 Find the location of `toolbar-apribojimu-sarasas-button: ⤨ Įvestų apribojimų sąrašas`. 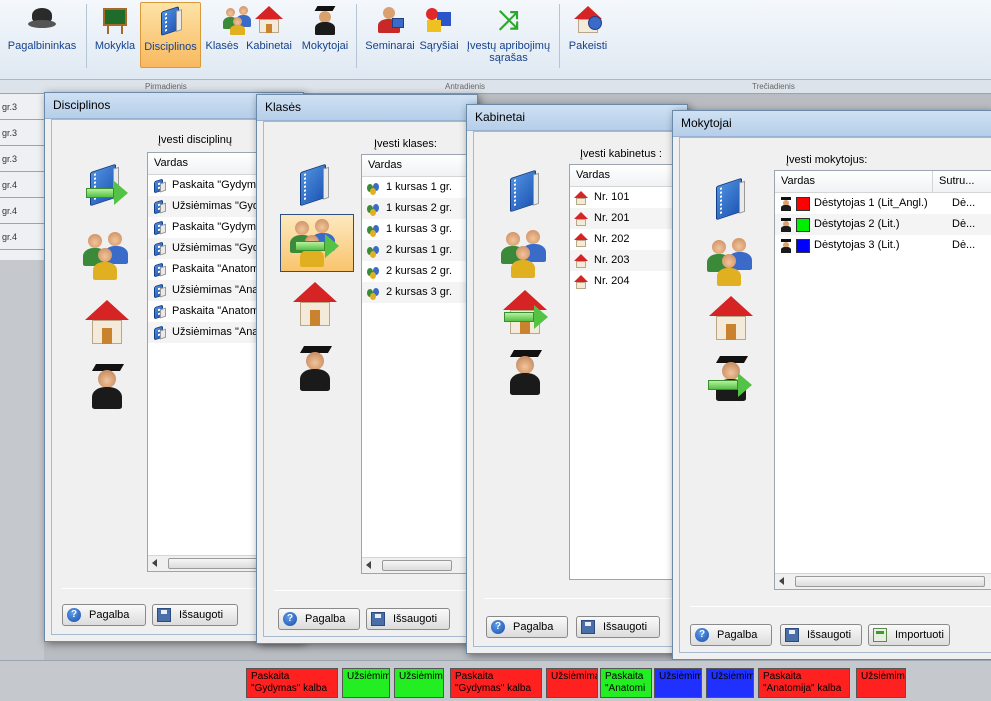

toolbar-apribojimu-sarasas-button: ⤨ Įvestų apribojimų sąrašas is located at coordinates (508, 35).